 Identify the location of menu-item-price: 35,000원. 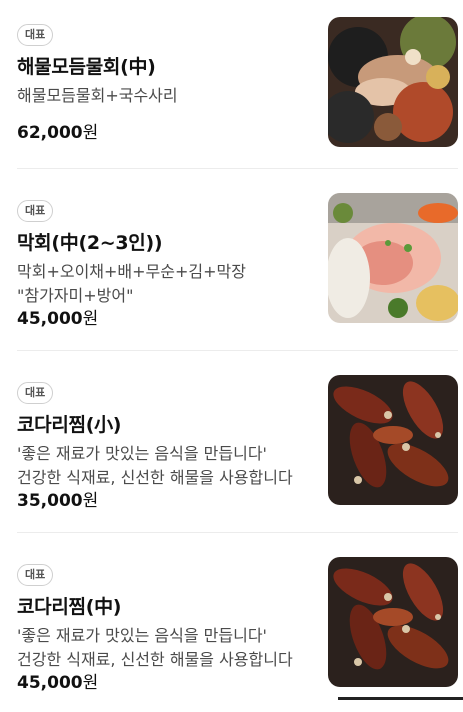
(57, 498).